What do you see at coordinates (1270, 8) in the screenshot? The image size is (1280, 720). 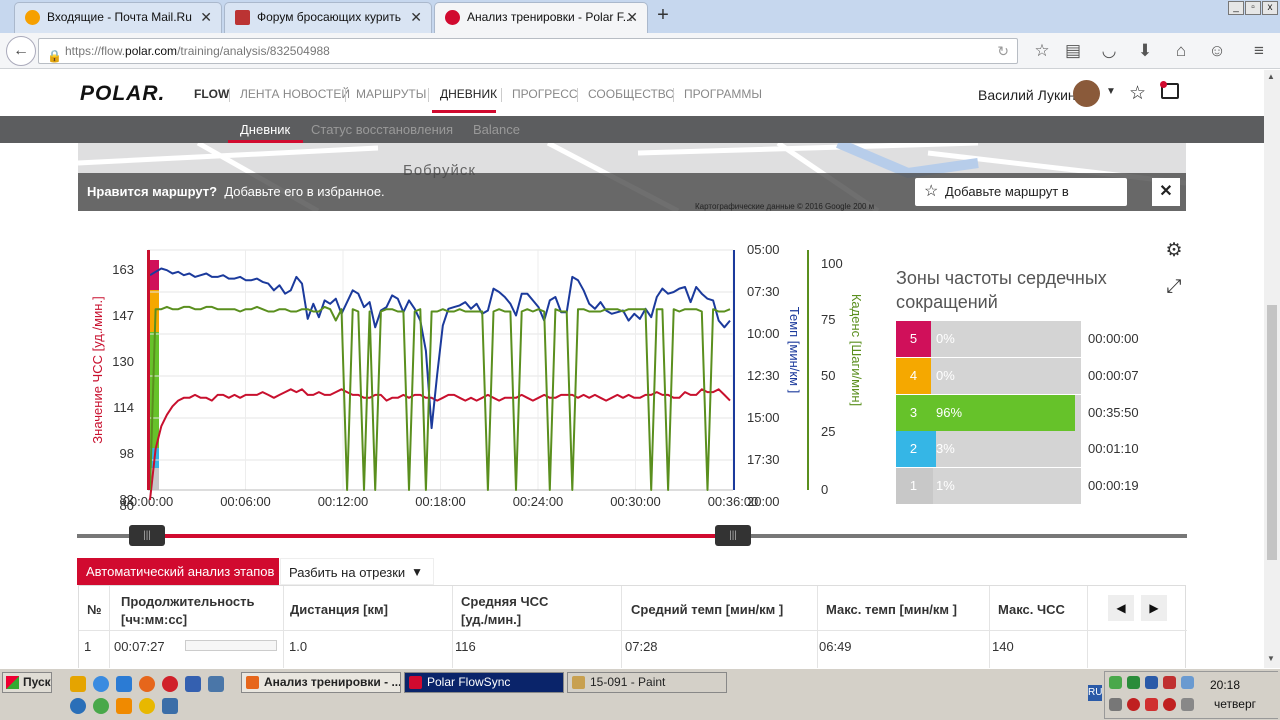 I see `close-window-button: x` at bounding box center [1270, 8].